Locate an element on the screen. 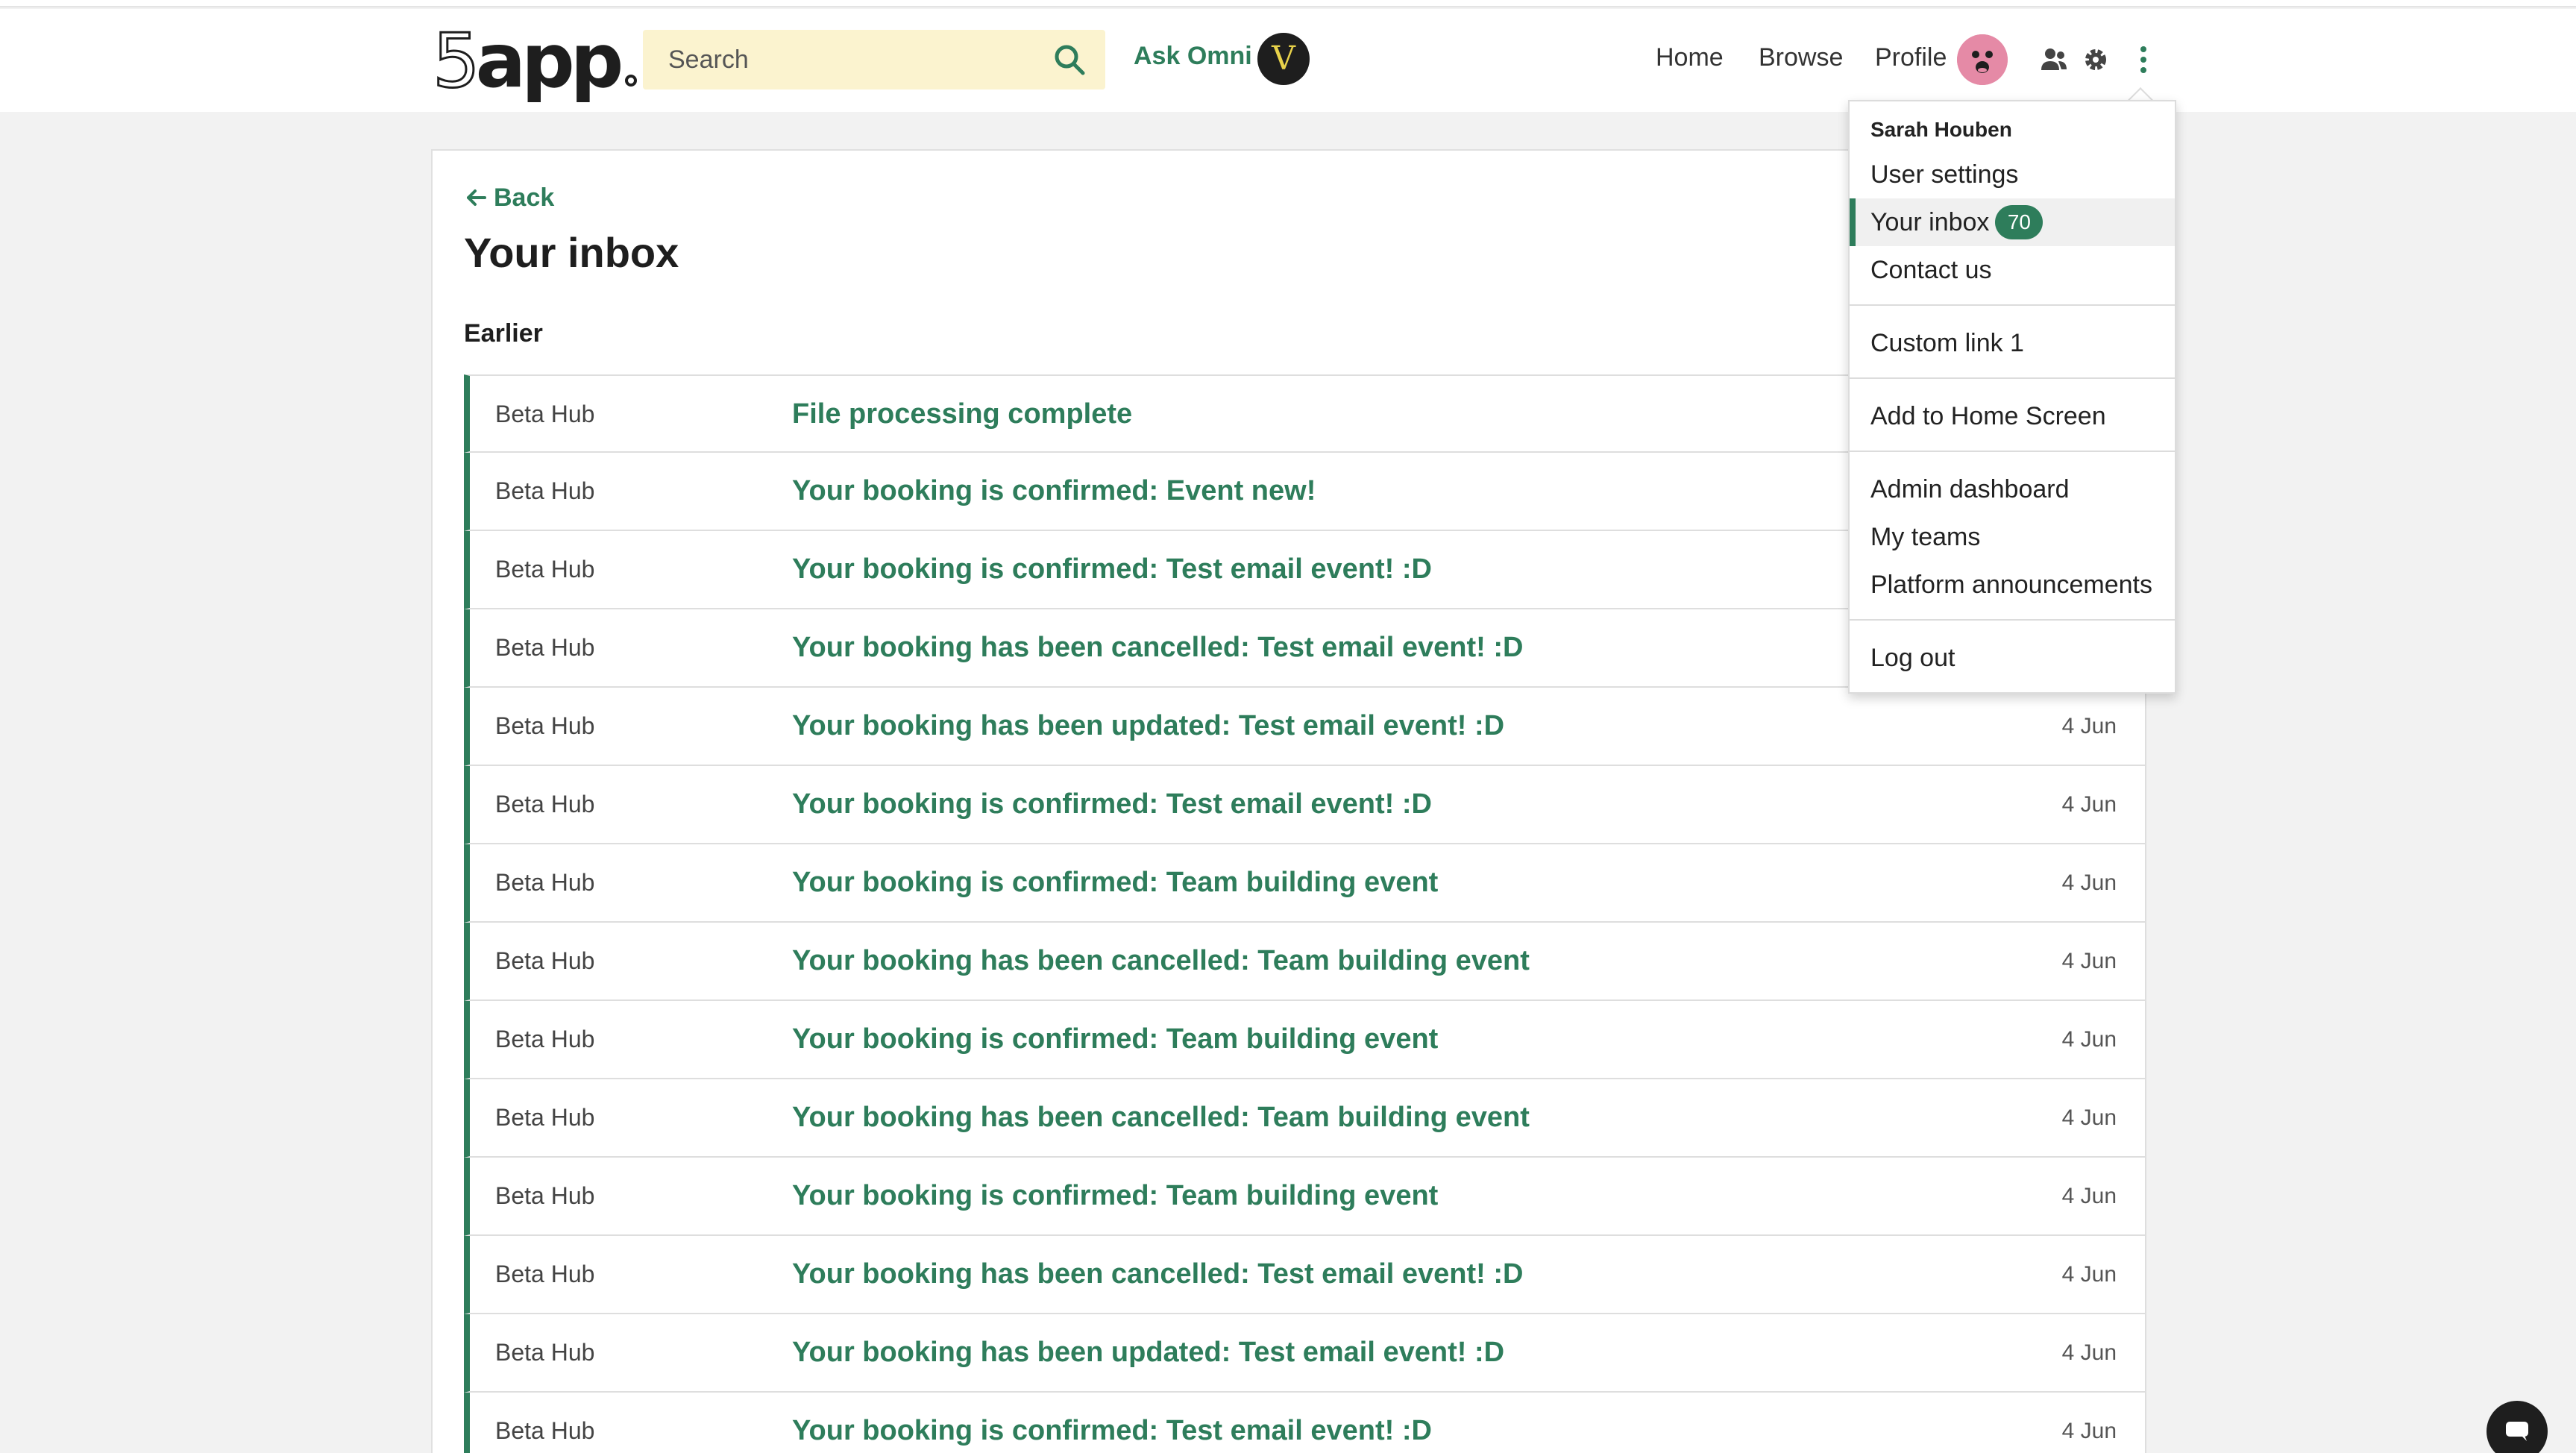 The image size is (2576, 1453). menu-item-add-home: Add to Home Screen is located at coordinates (2012, 416).